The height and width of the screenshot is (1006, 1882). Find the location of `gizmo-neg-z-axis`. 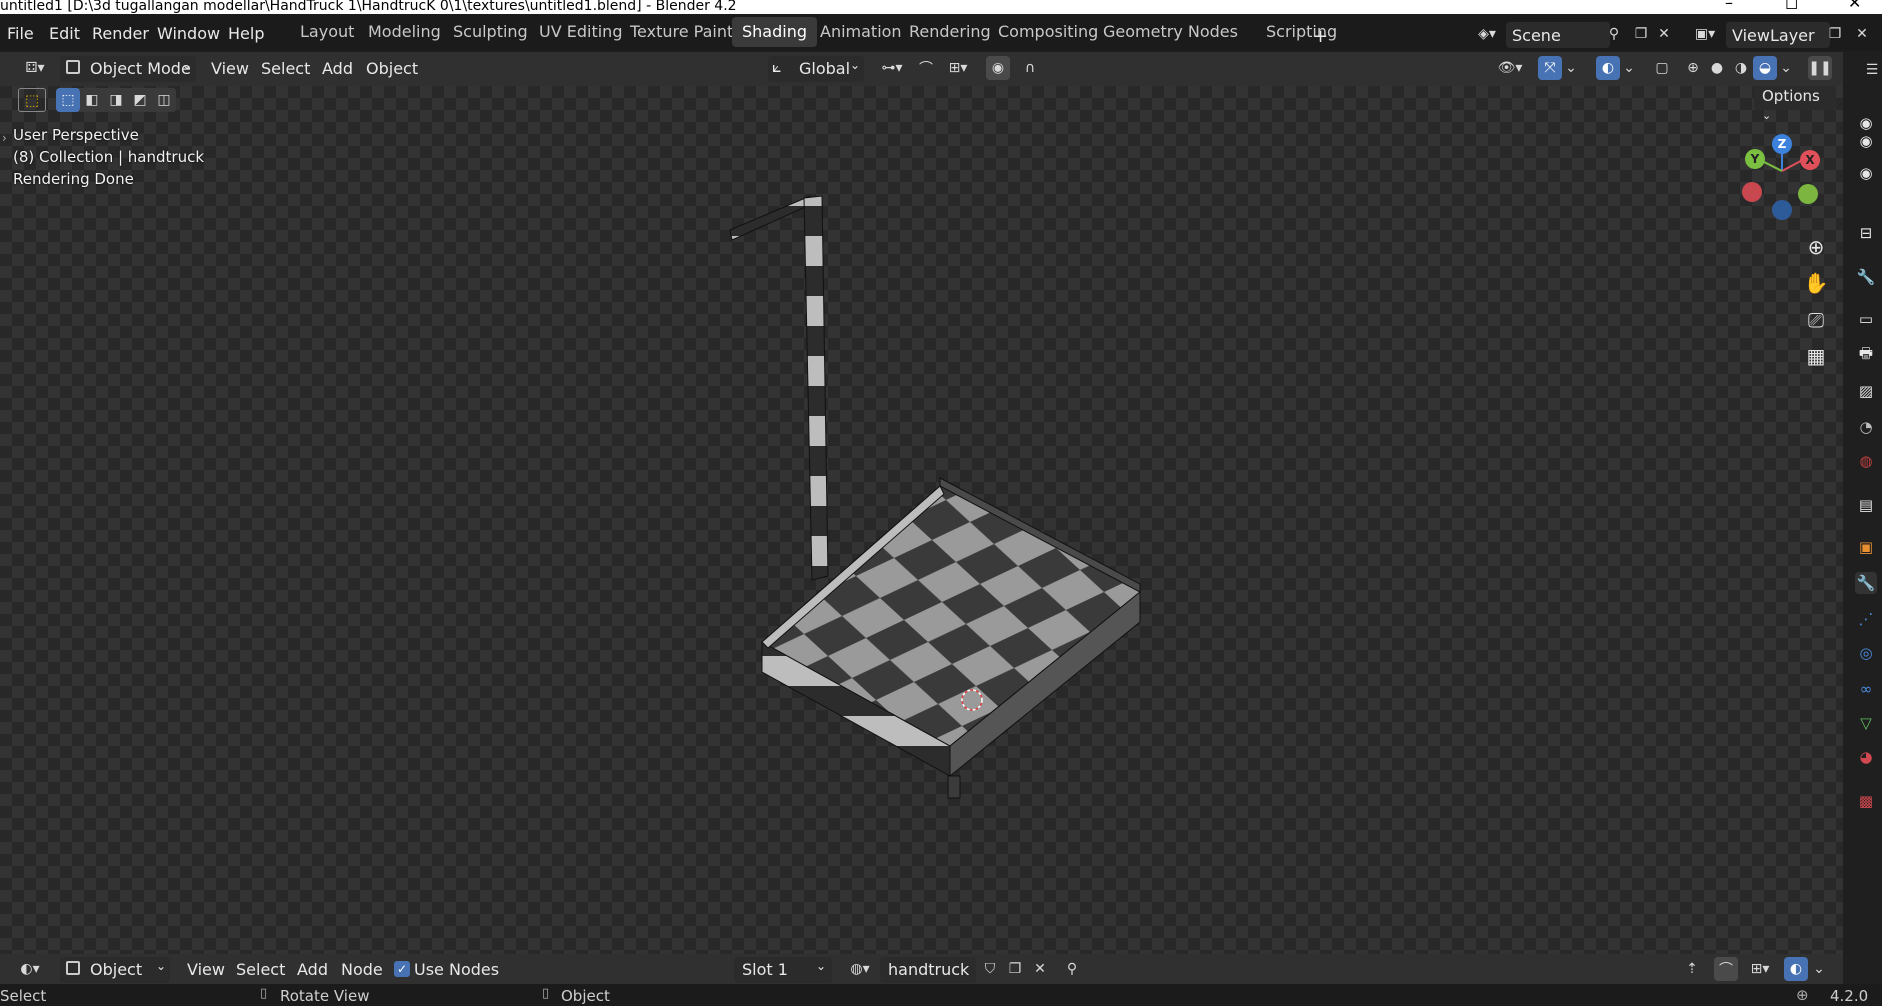

gizmo-neg-z-axis is located at coordinates (1782, 210).